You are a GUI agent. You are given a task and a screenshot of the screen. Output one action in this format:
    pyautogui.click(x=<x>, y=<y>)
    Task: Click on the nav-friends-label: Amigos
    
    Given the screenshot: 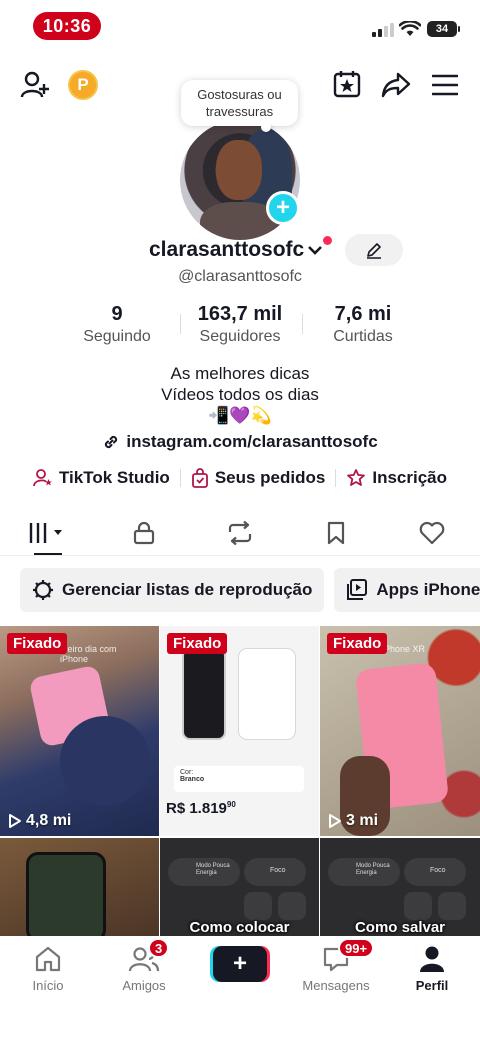 What is the action you would take?
    pyautogui.click(x=144, y=985)
    